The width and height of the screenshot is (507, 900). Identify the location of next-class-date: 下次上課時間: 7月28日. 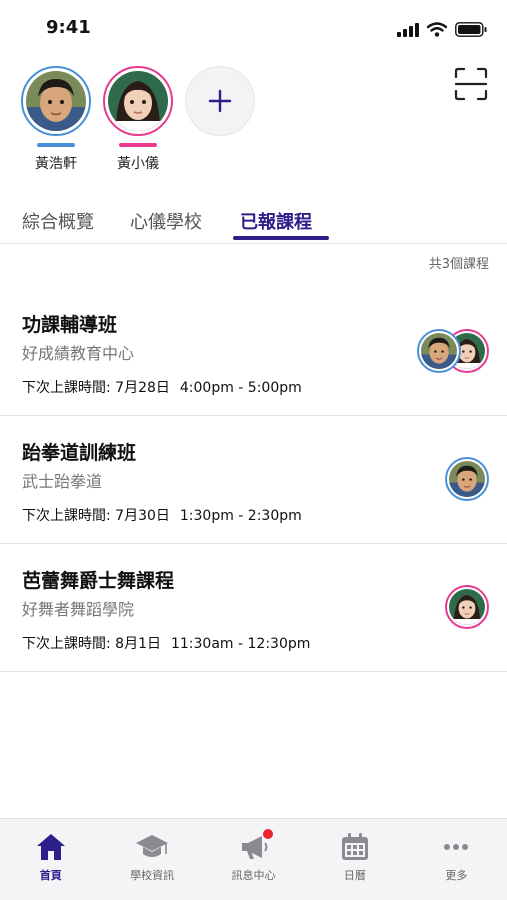
(96, 388).